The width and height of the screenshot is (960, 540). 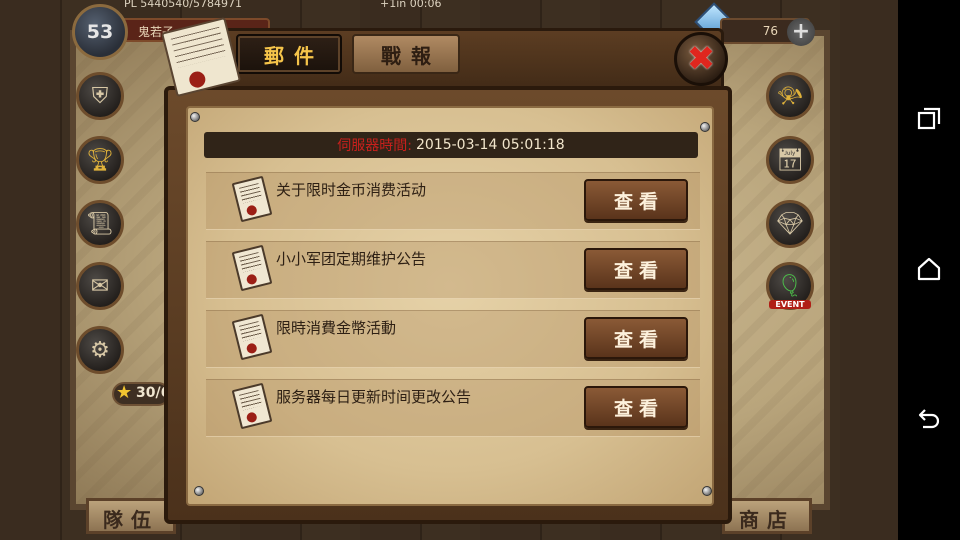 I want to click on gear-icon: ⚙, so click(x=100, y=350).